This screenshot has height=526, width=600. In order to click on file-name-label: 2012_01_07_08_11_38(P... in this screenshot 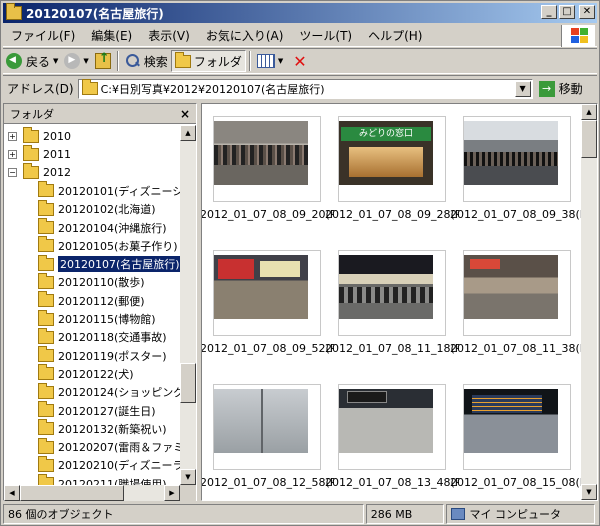, I will do `click(517, 348)`.